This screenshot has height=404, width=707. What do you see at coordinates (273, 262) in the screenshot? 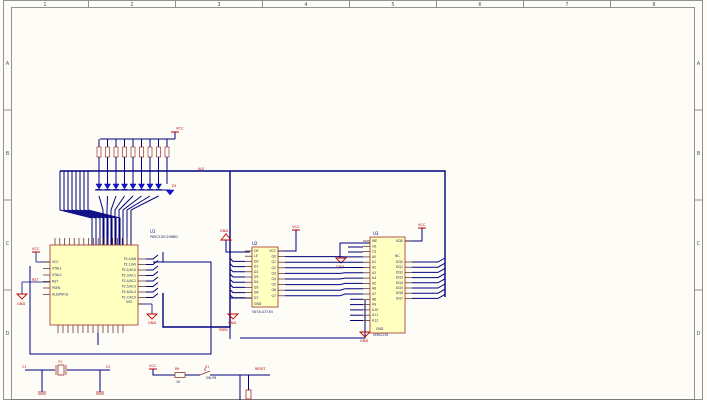
I see `u2-pin-q1: Q1` at bounding box center [273, 262].